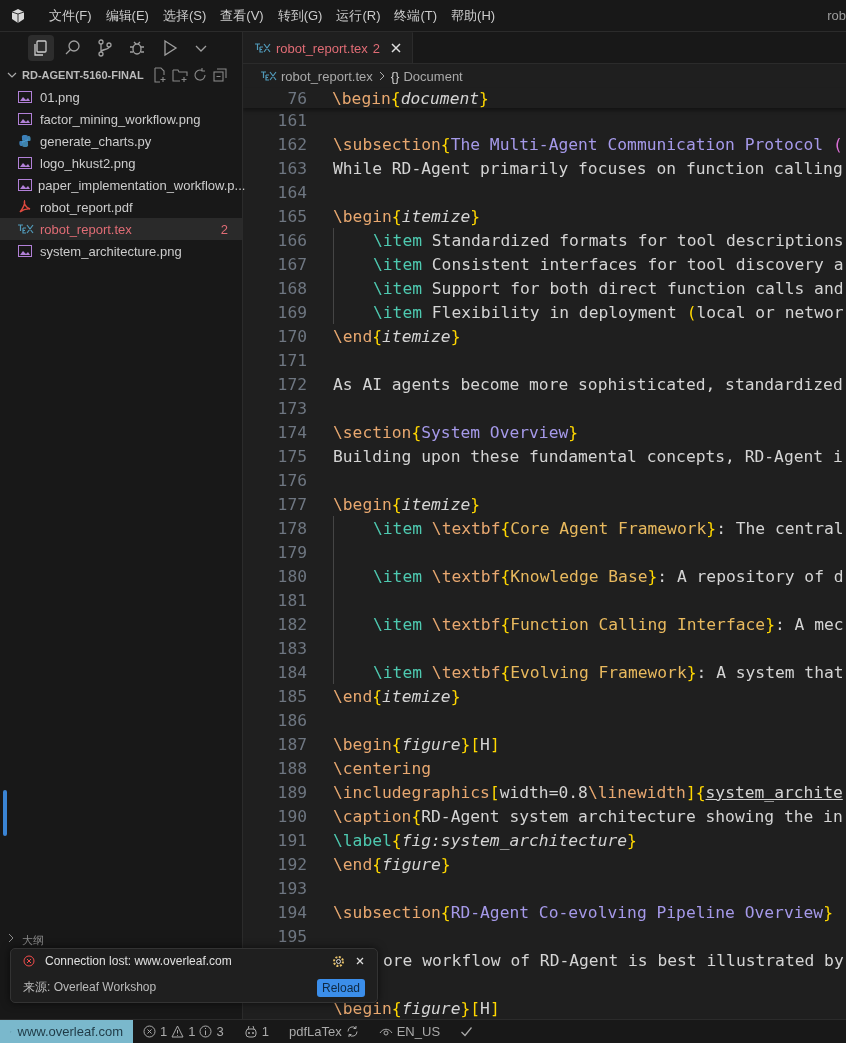 This screenshot has height=1043, width=846. I want to click on warning-icon, so click(178, 1031).